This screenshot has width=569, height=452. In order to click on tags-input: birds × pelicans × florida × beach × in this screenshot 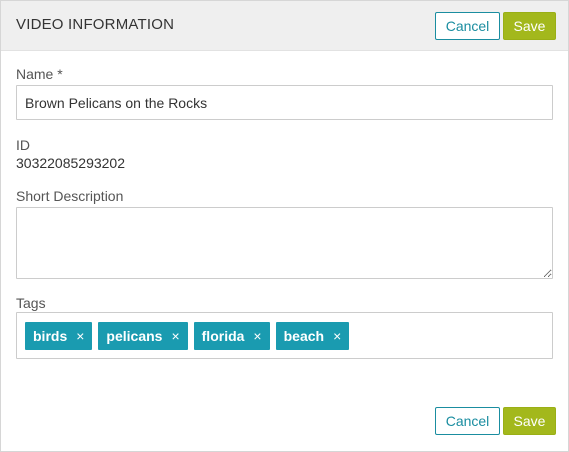, I will do `click(284, 335)`.